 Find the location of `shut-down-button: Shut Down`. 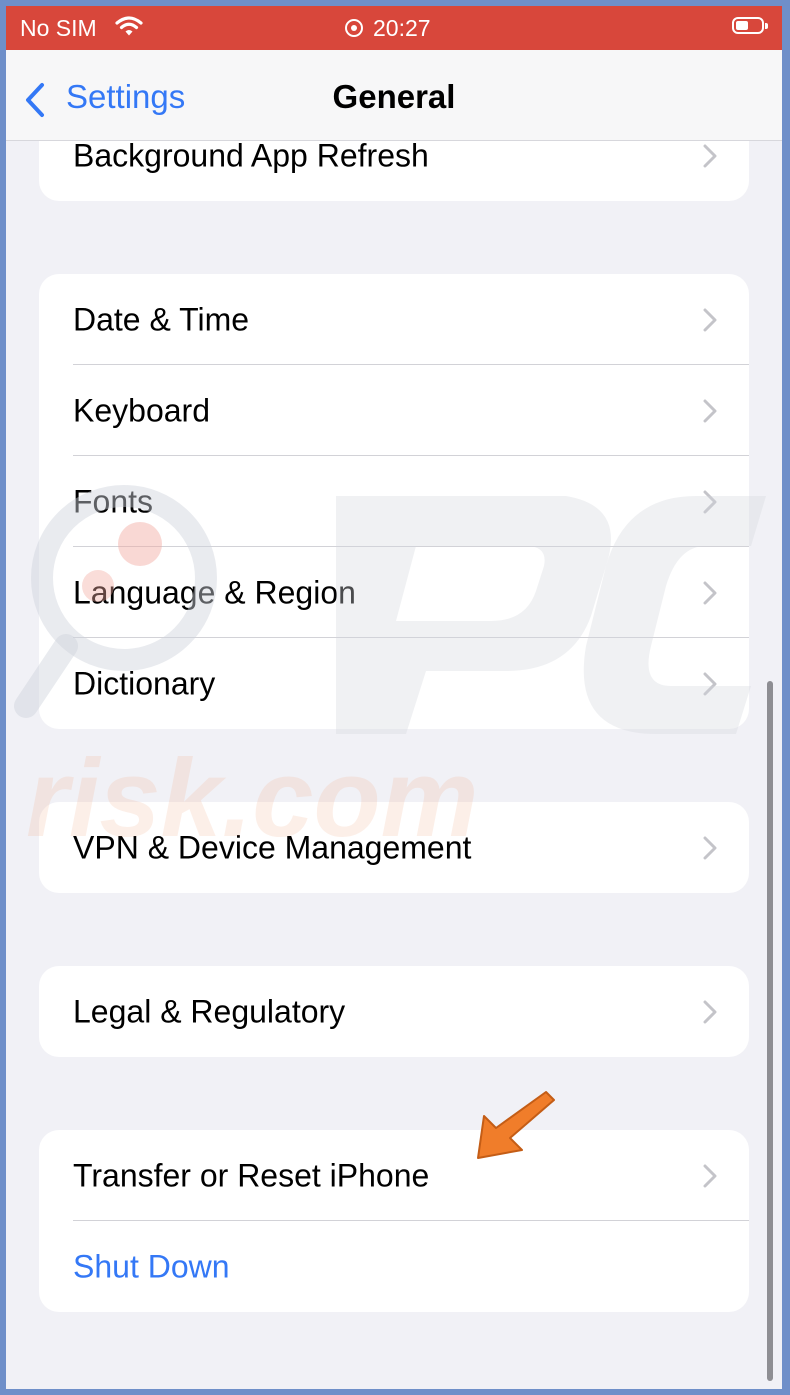

shut-down-button: Shut Down is located at coordinates (394, 1266).